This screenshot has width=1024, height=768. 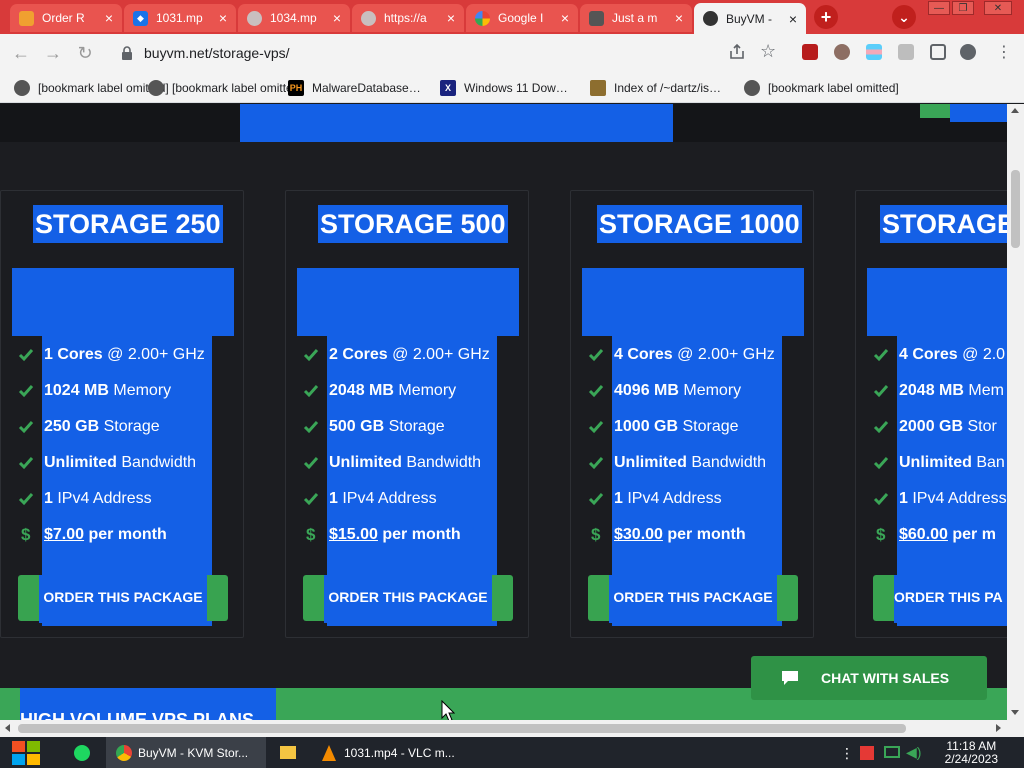 I want to click on browser-tab-active: BuyVM - ×, so click(x=750, y=18).